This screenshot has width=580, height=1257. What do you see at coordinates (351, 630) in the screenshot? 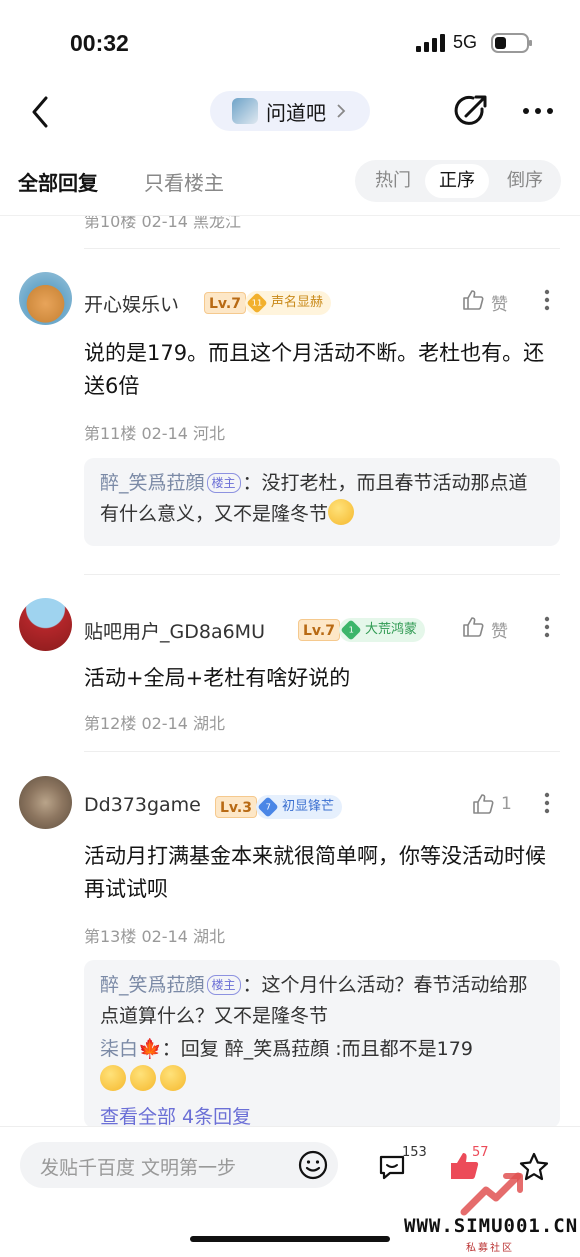
I see `diamond-icon: 1` at bounding box center [351, 630].